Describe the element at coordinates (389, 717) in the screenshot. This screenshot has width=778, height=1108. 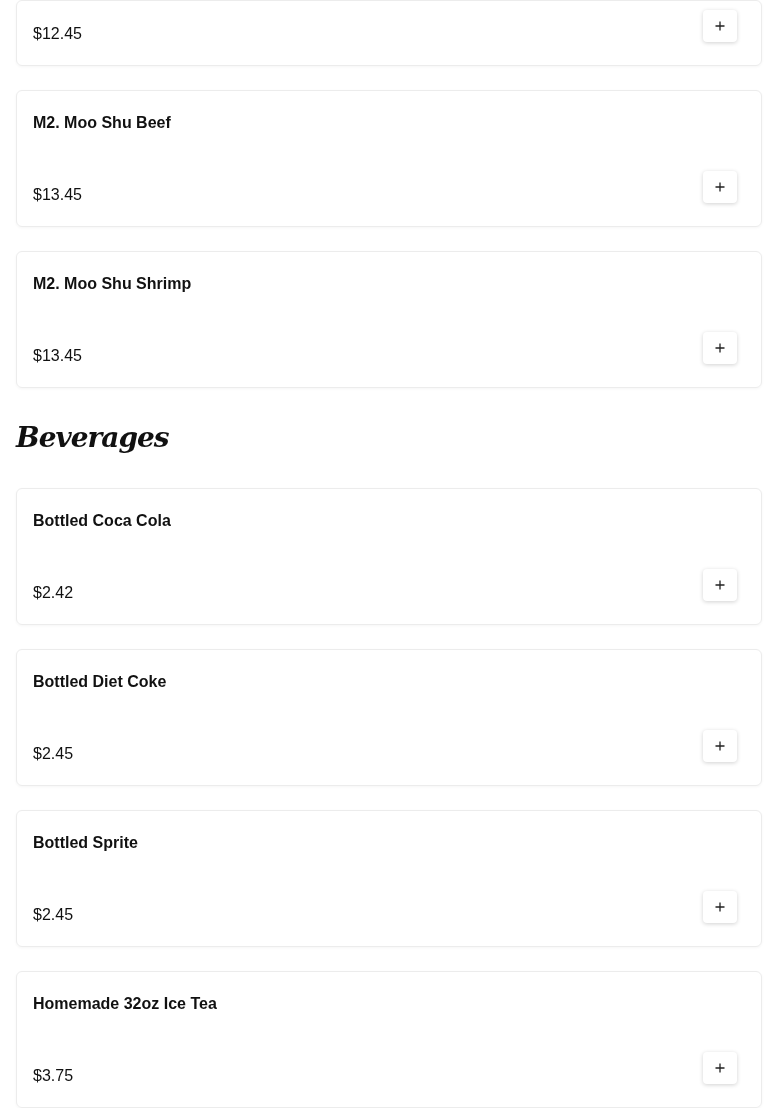
I see `menu-item-card: Bottled Diet Coke $2.45` at that location.